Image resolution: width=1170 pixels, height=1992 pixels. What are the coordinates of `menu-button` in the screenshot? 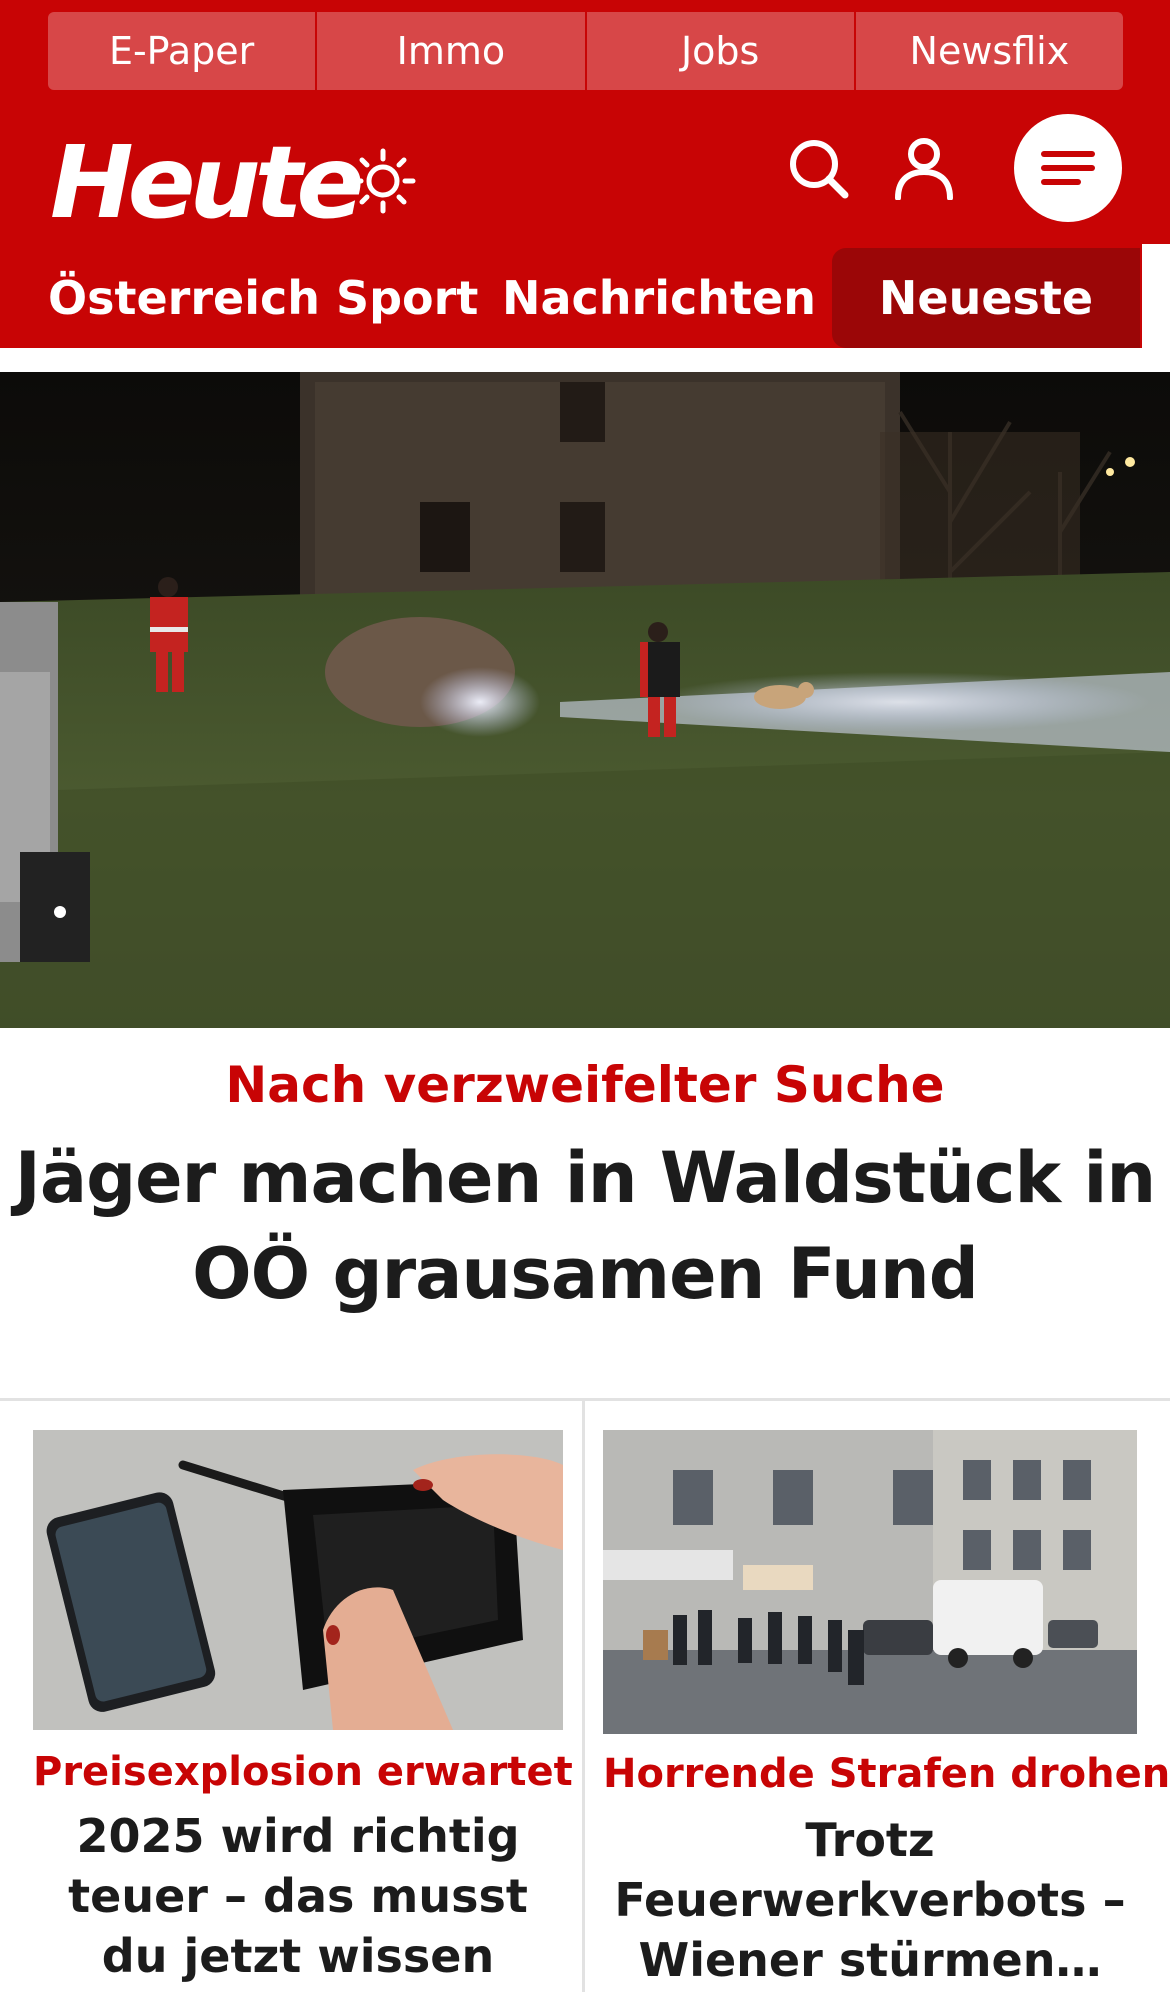 It's located at (1068, 168).